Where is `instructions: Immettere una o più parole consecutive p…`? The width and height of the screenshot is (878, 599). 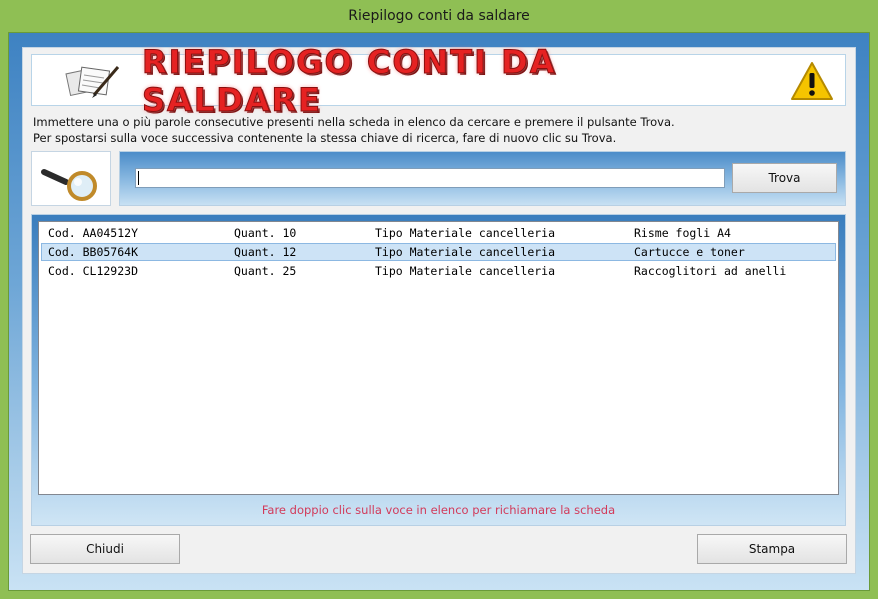 instructions: Immettere una o più parole consecutive p… is located at coordinates (443, 130).